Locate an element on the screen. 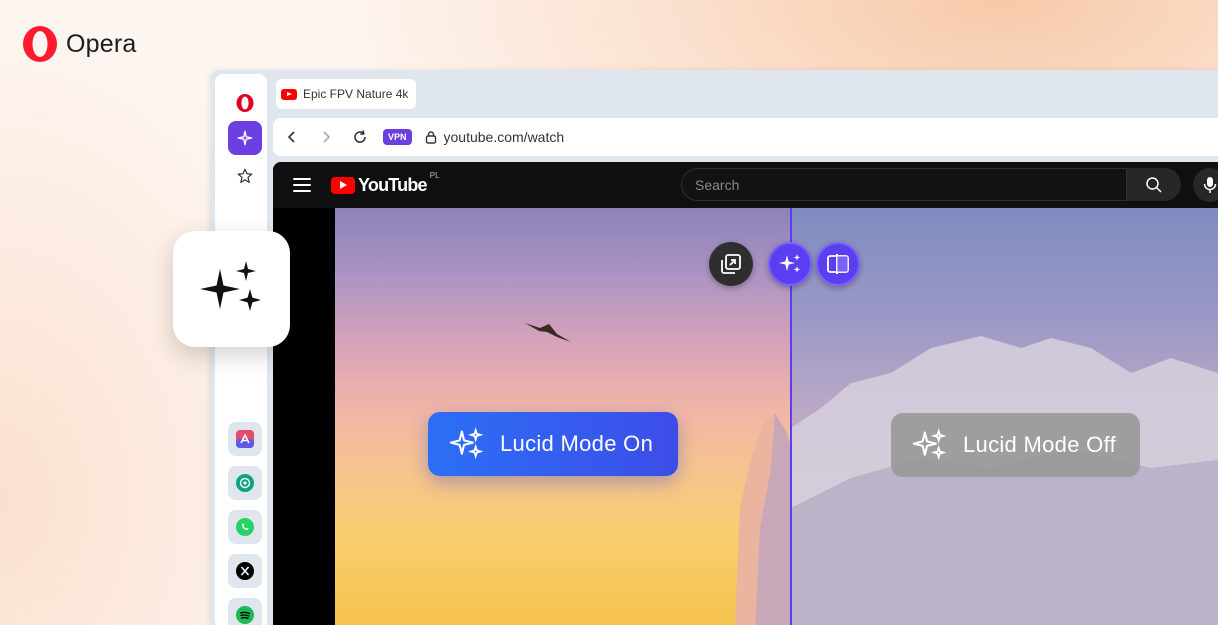 The height and width of the screenshot is (625, 1218). split-view-icon is located at coordinates (838, 264).